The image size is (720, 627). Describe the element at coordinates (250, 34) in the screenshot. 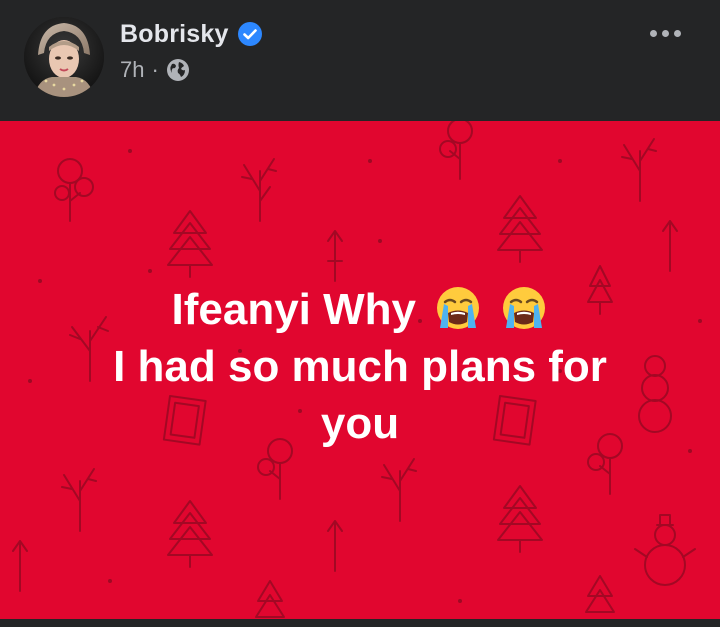

I see `verified-badge-icon` at that location.